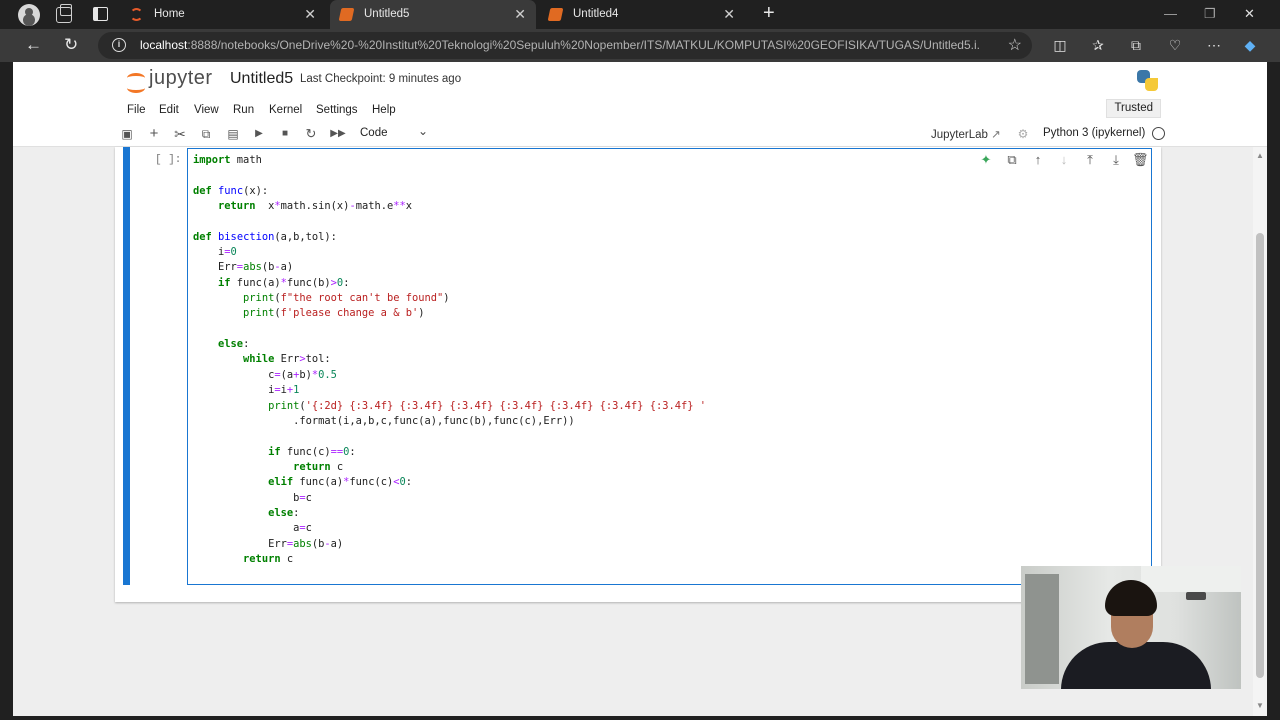  What do you see at coordinates (449, 313) in the screenshot?
I see `code-line: print(f'please change a & b')` at bounding box center [449, 313].